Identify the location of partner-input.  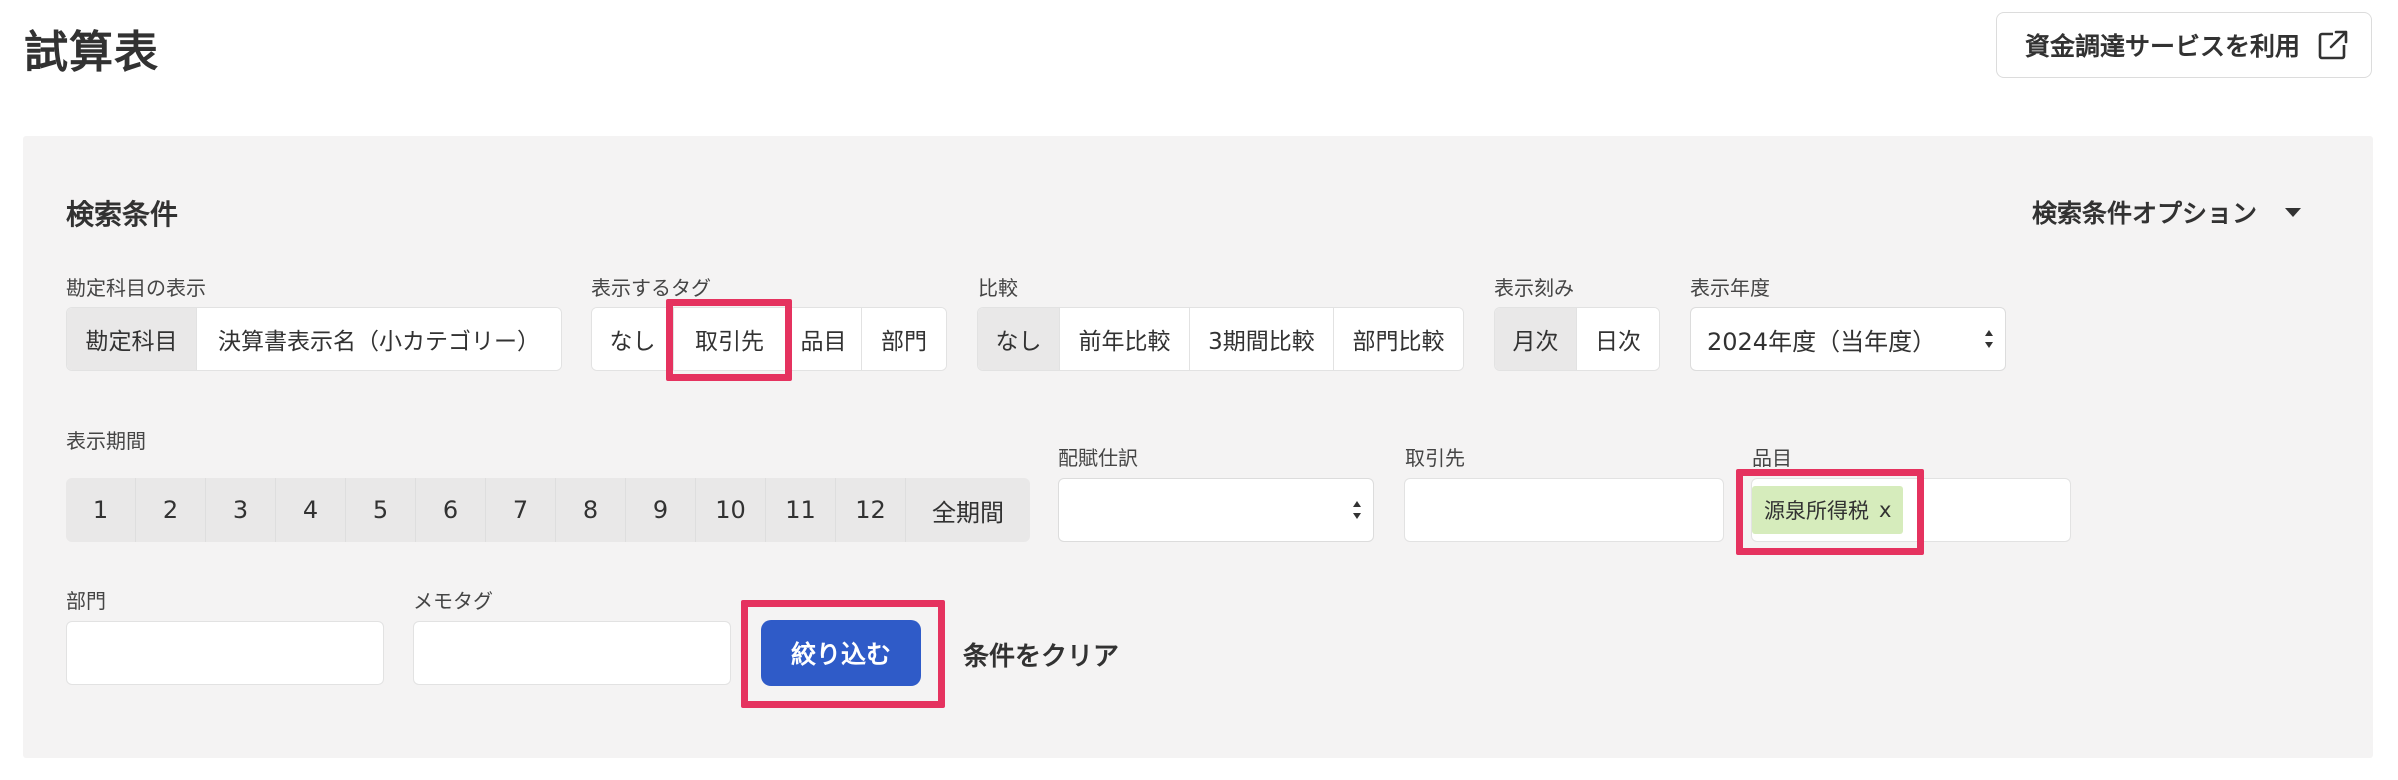
(1564, 510).